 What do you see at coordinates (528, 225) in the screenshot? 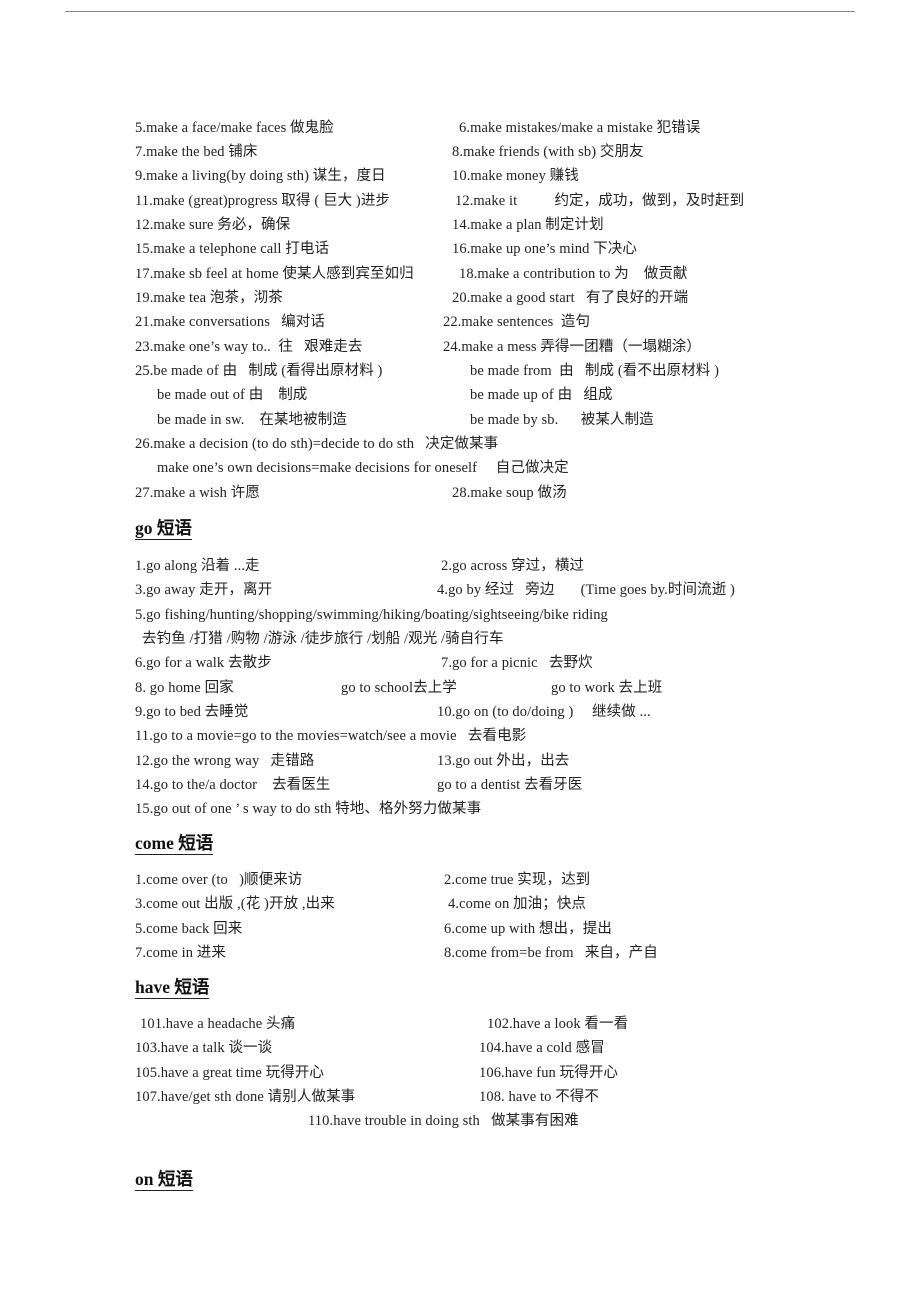
I see `make-phrase-right: 14.make a plan 制定计划` at bounding box center [528, 225].